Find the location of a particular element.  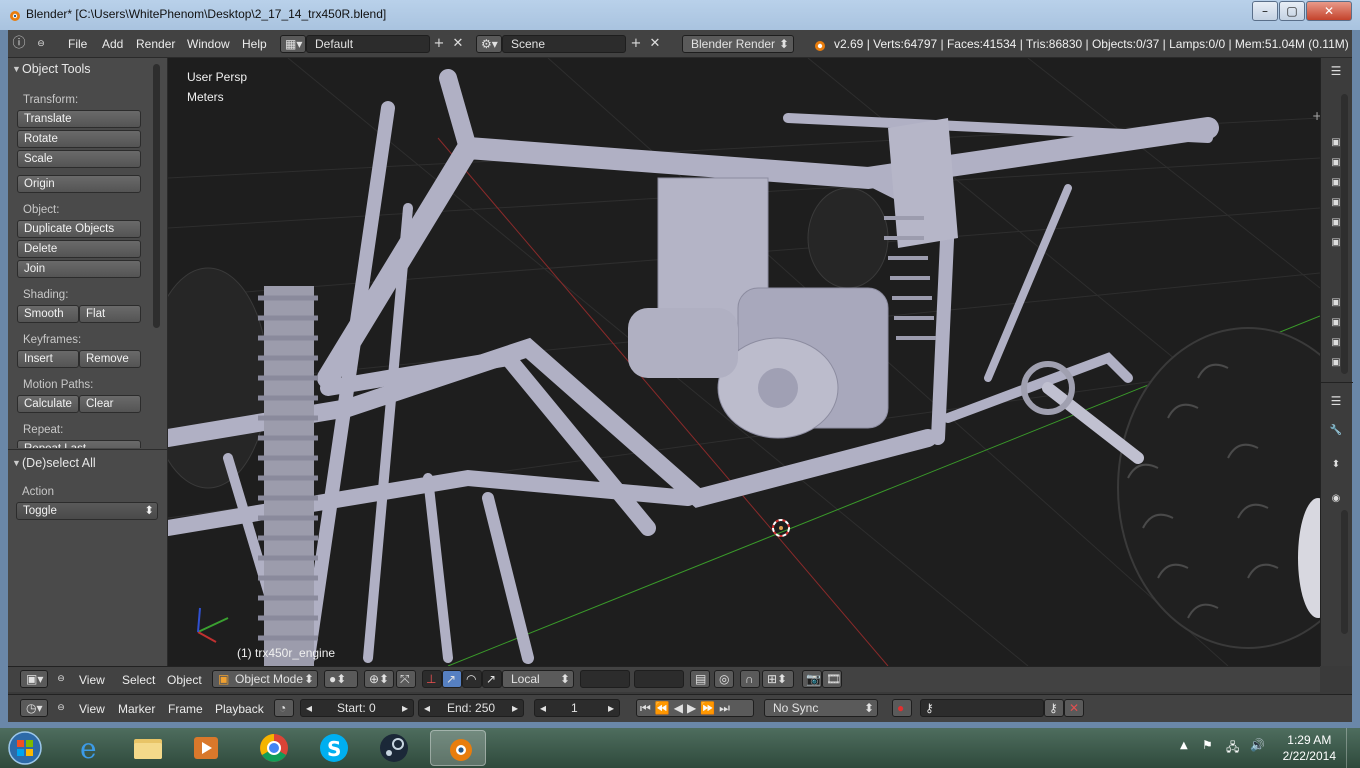

delete-keyframe-icon: ✕ is located at coordinates (1074, 708).